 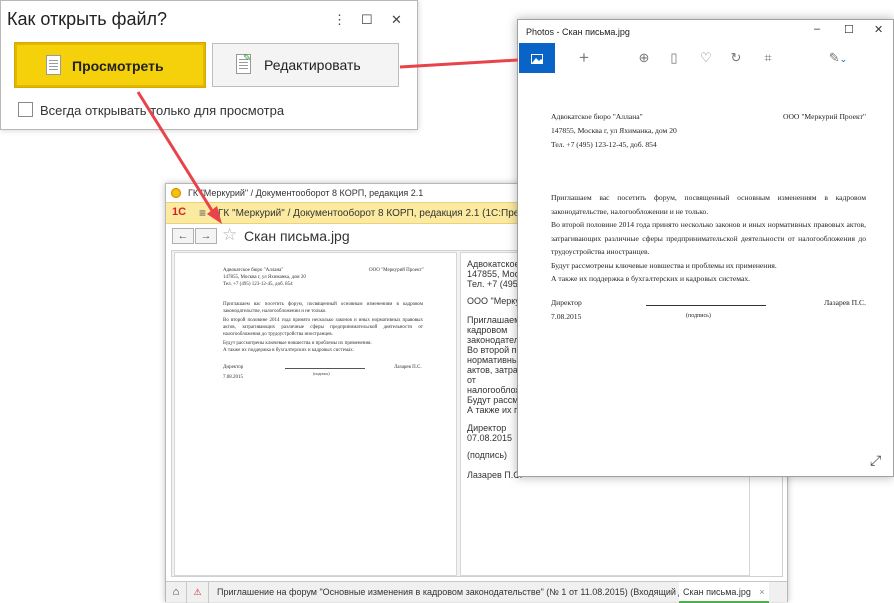 I want to click on ocr-line: от, so click(x=471, y=380).